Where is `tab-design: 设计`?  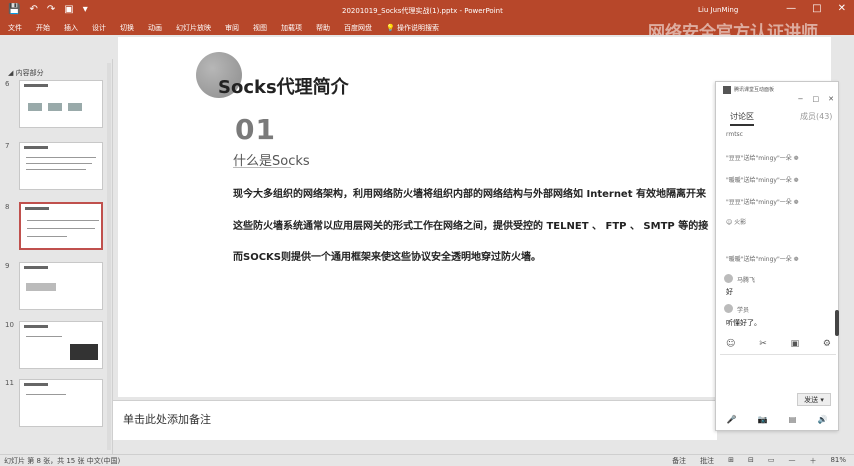
tab-design: 设计 is located at coordinates (99, 28).